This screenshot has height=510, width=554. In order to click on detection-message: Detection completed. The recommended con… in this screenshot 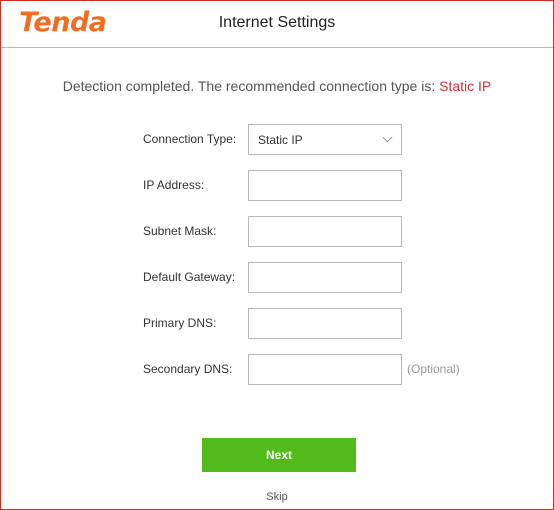, I will do `click(277, 86)`.